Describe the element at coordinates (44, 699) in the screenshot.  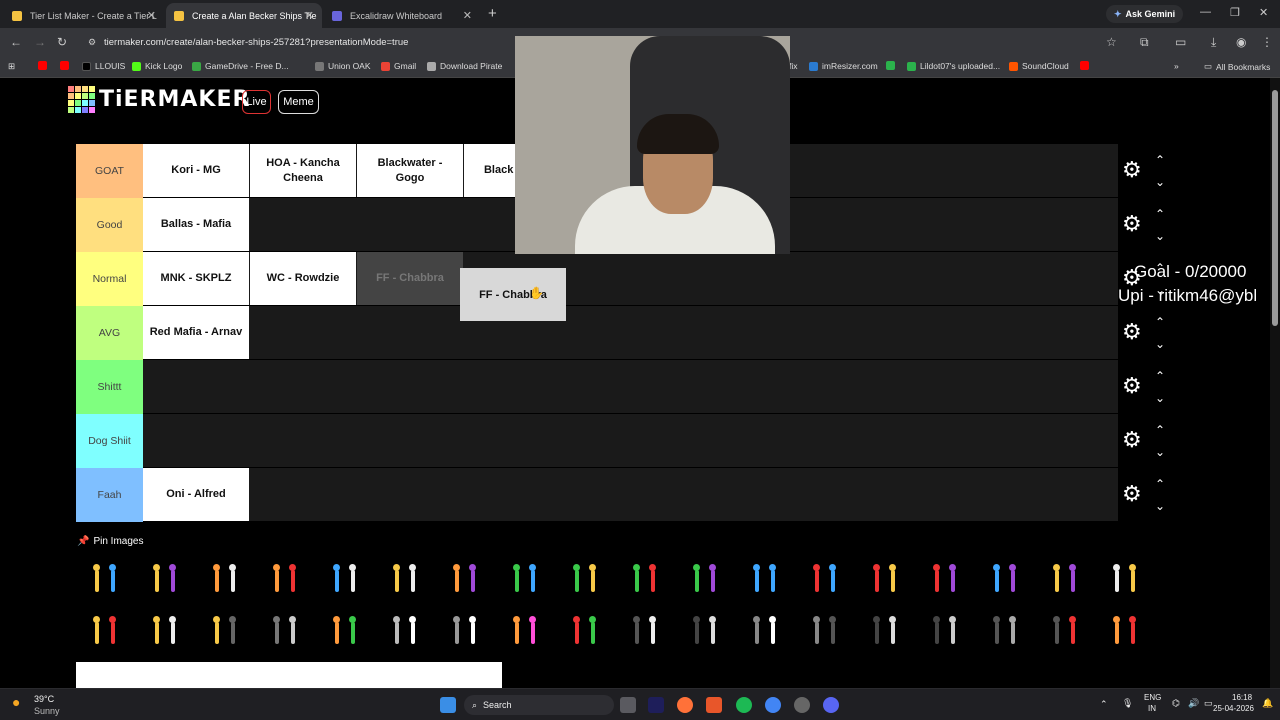
I see `weather-temp: 39°C` at that location.